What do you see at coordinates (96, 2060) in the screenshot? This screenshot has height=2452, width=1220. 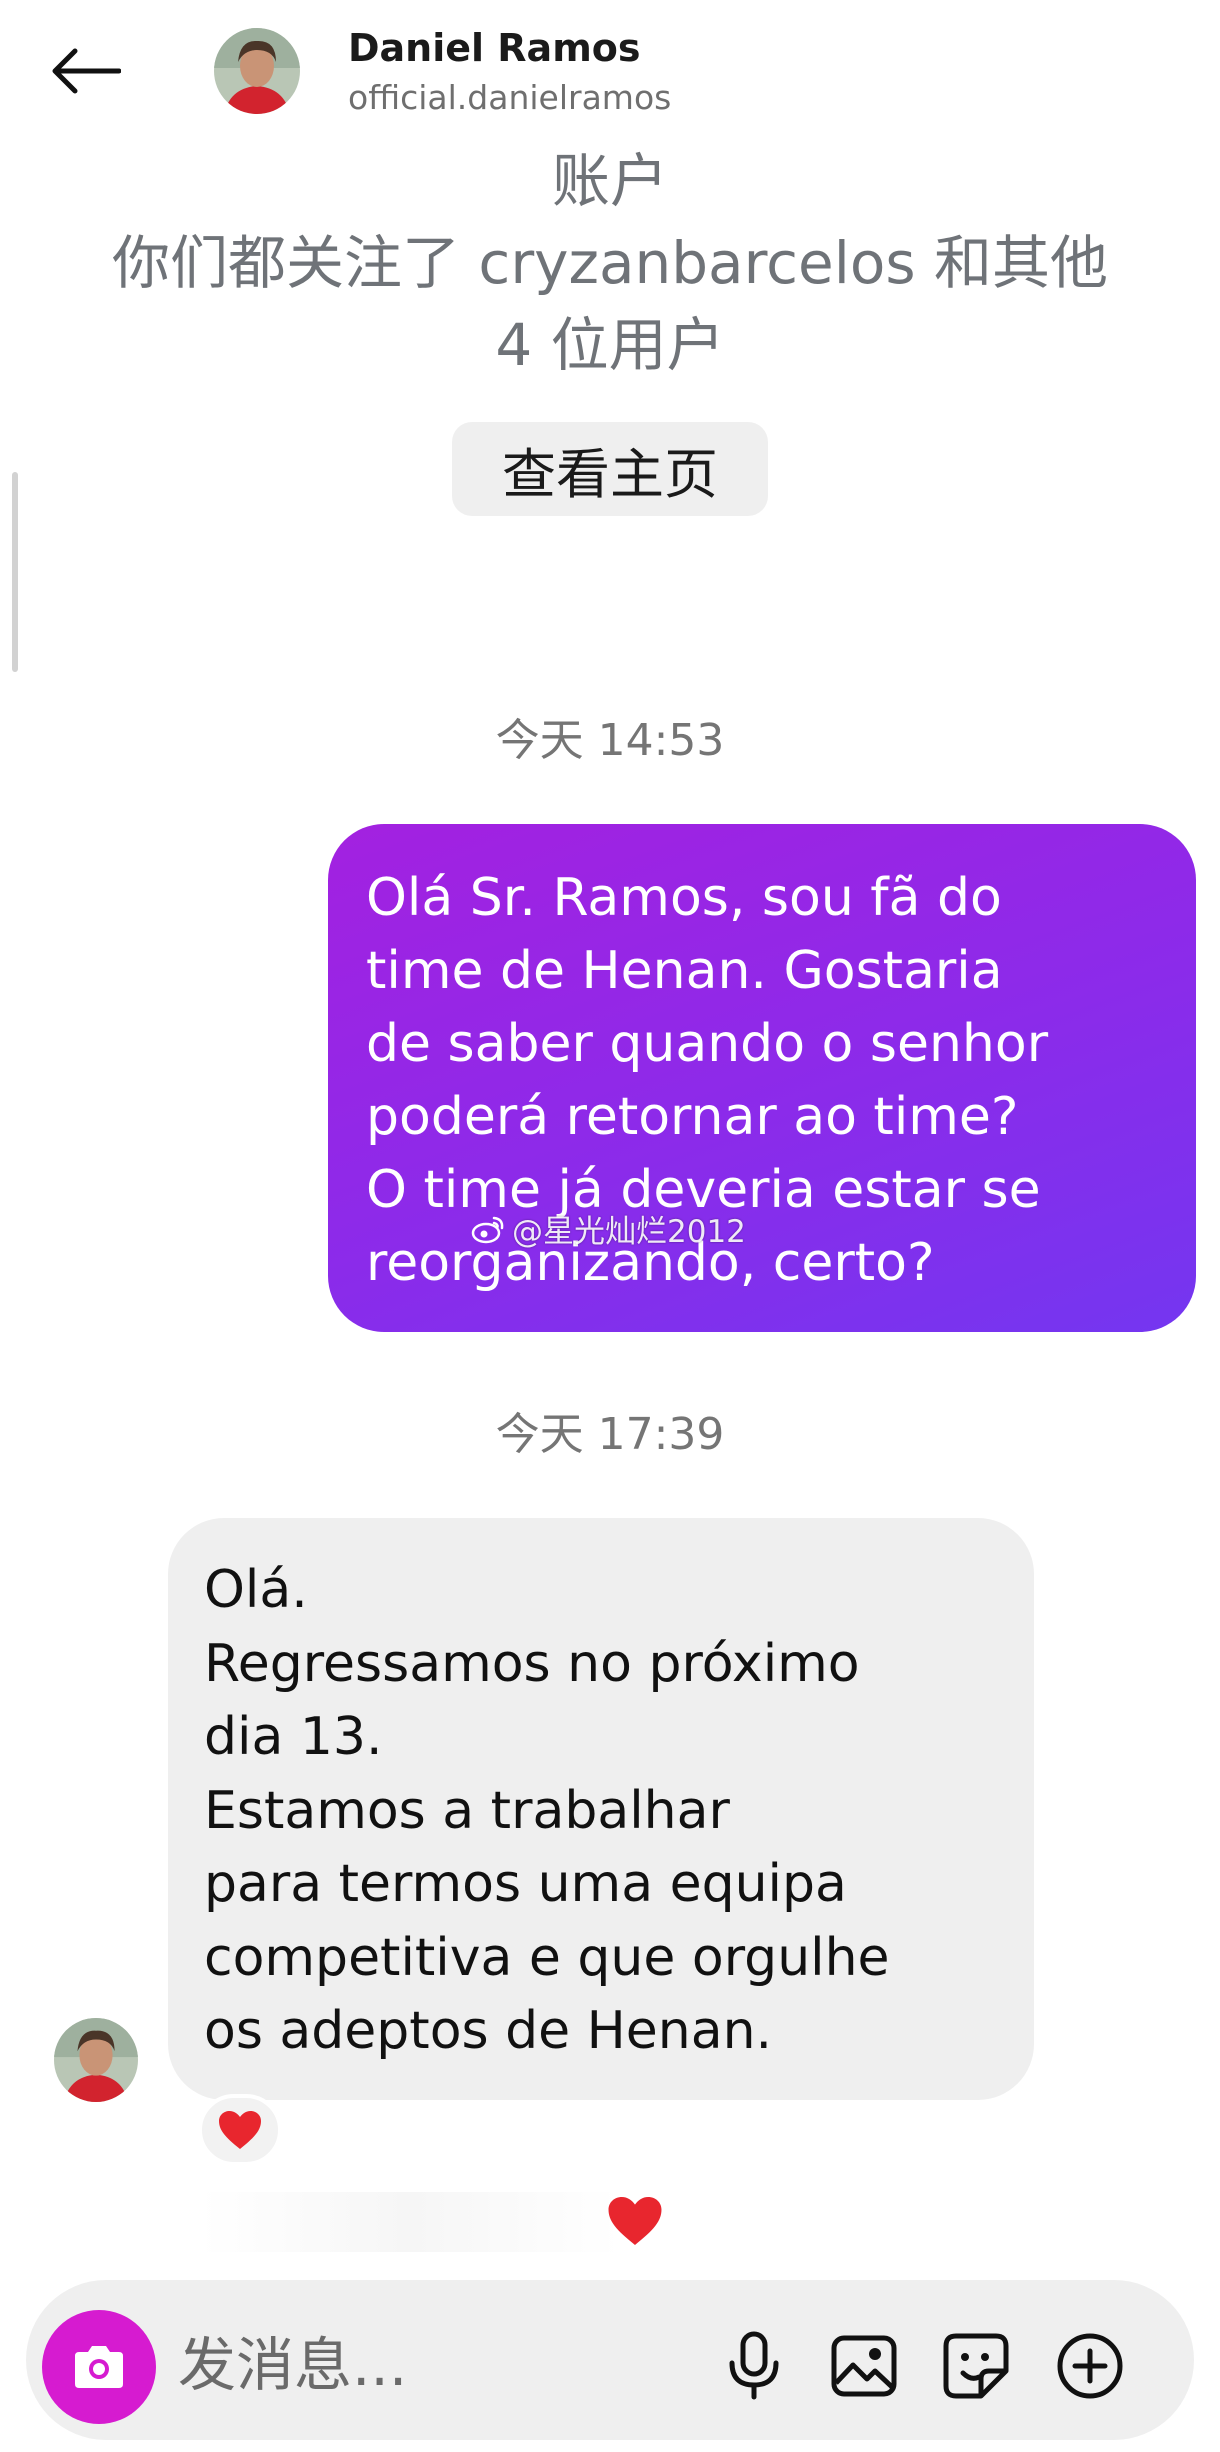 I see `sender-avatar` at bounding box center [96, 2060].